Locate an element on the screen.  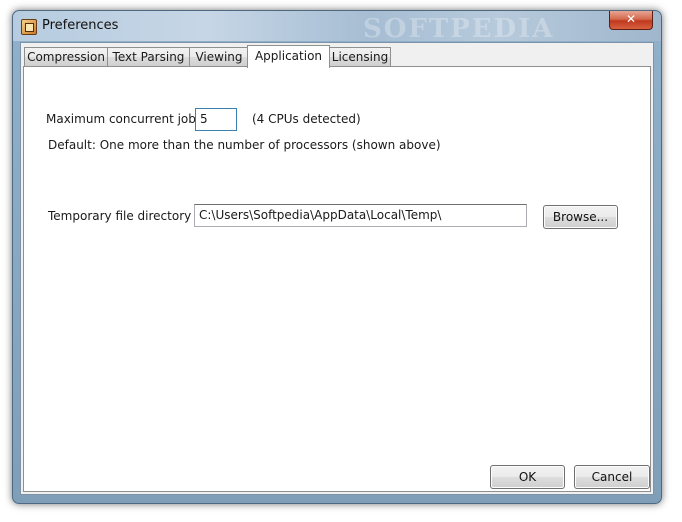
tab-viewing: Viewing is located at coordinates (219, 56).